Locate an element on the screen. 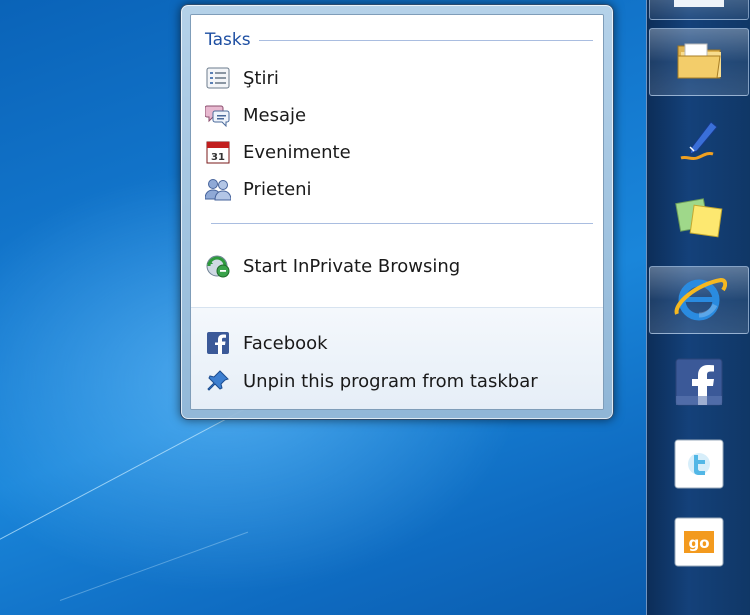 Image resolution: width=750 pixels, height=615 pixels. go-label: go is located at coordinates (698, 543).